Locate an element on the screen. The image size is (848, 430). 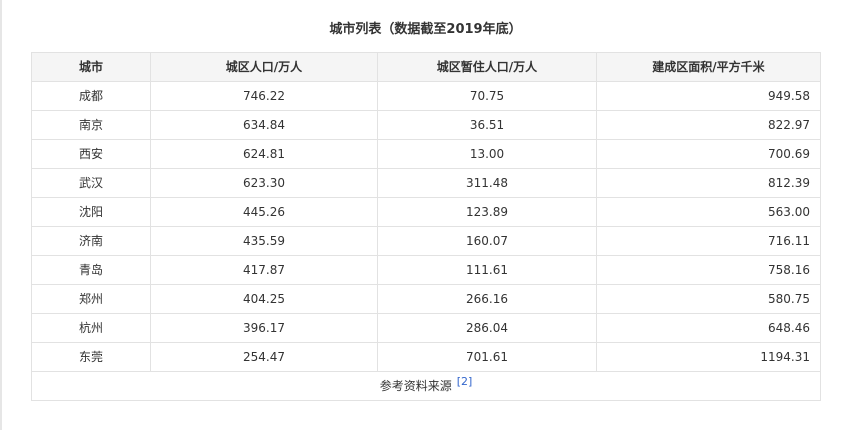
header-city: 城市 is located at coordinates (91, 67).